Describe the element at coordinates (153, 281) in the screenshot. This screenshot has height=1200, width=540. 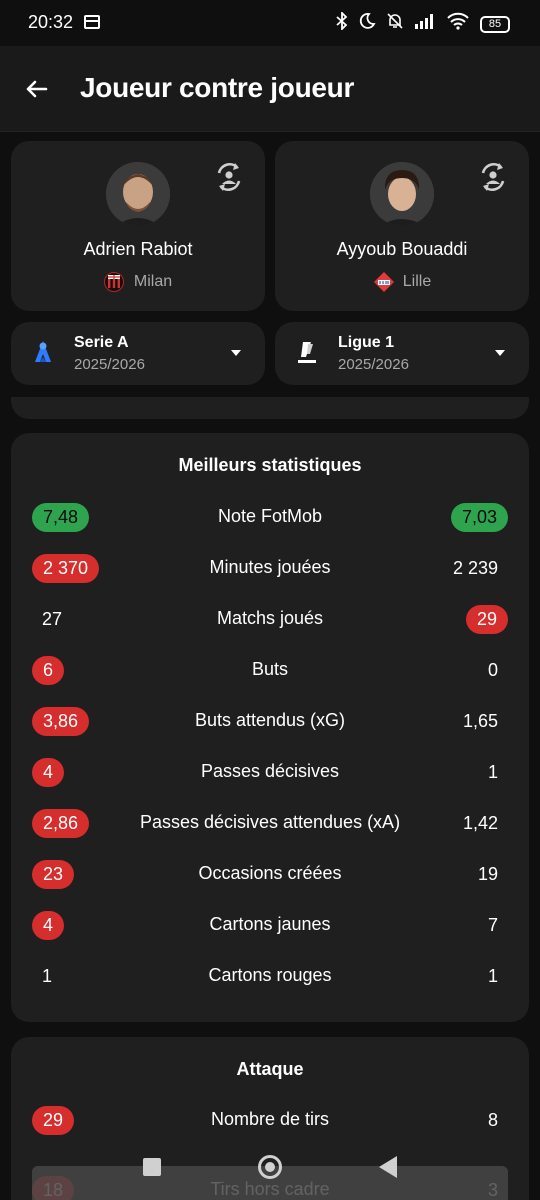
I see `club-name: Milan` at that location.